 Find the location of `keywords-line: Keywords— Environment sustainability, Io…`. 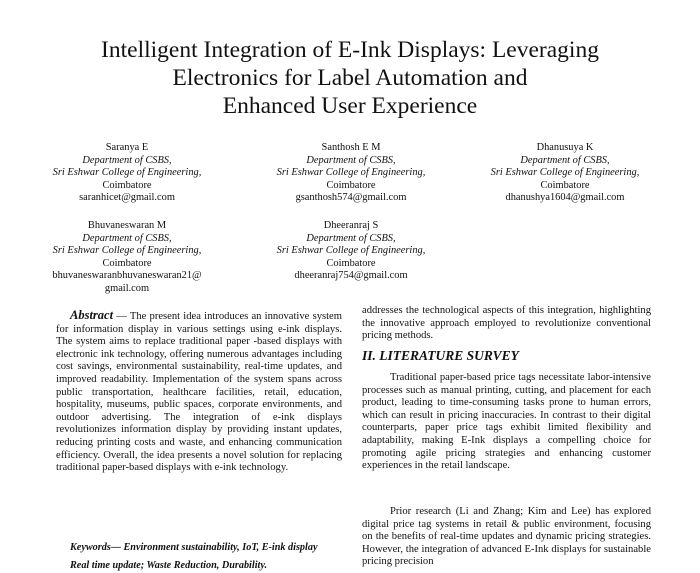

keywords-line: Keywords— Environment sustainability, Io… is located at coordinates (194, 547).